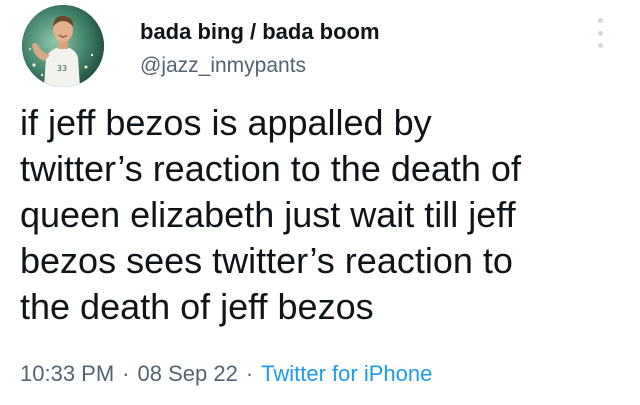  I want to click on tweet-time: 10:33 PM, so click(67, 373).